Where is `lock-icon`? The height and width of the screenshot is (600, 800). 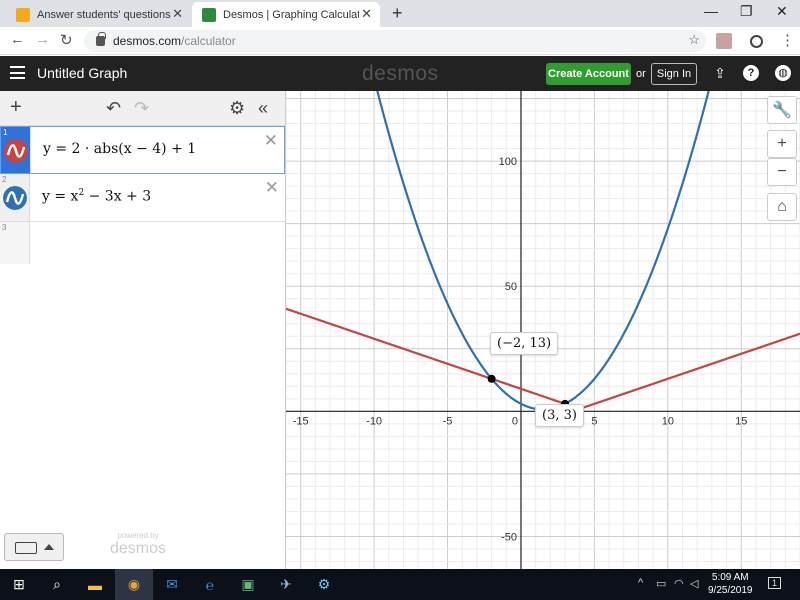 lock-icon is located at coordinates (101, 39).